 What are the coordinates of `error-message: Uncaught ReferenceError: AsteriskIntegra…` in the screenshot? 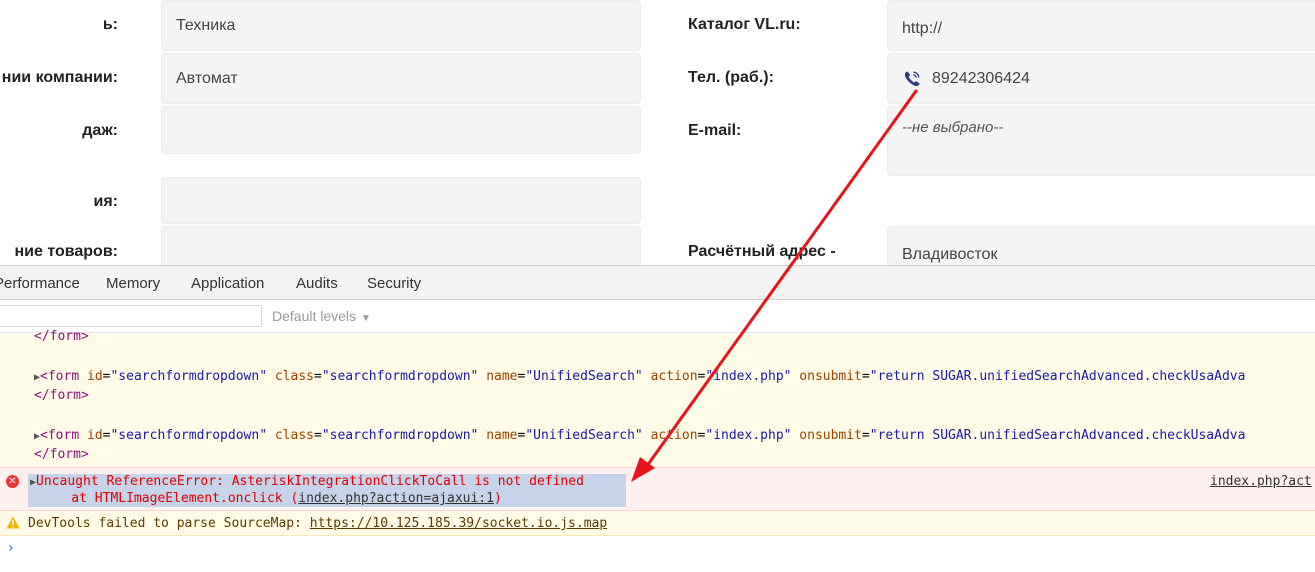 It's located at (310, 481).